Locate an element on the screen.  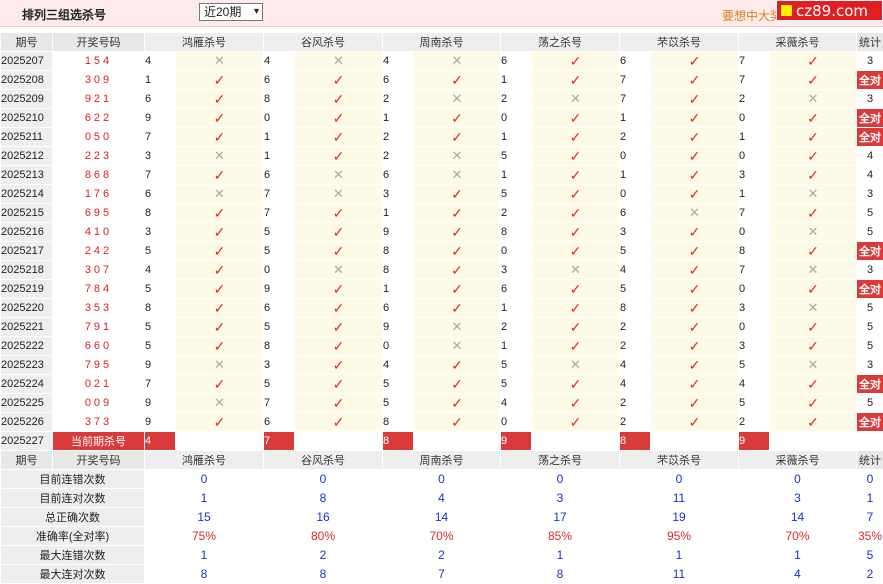
period-cell: 2025207 is located at coordinates (27, 61).